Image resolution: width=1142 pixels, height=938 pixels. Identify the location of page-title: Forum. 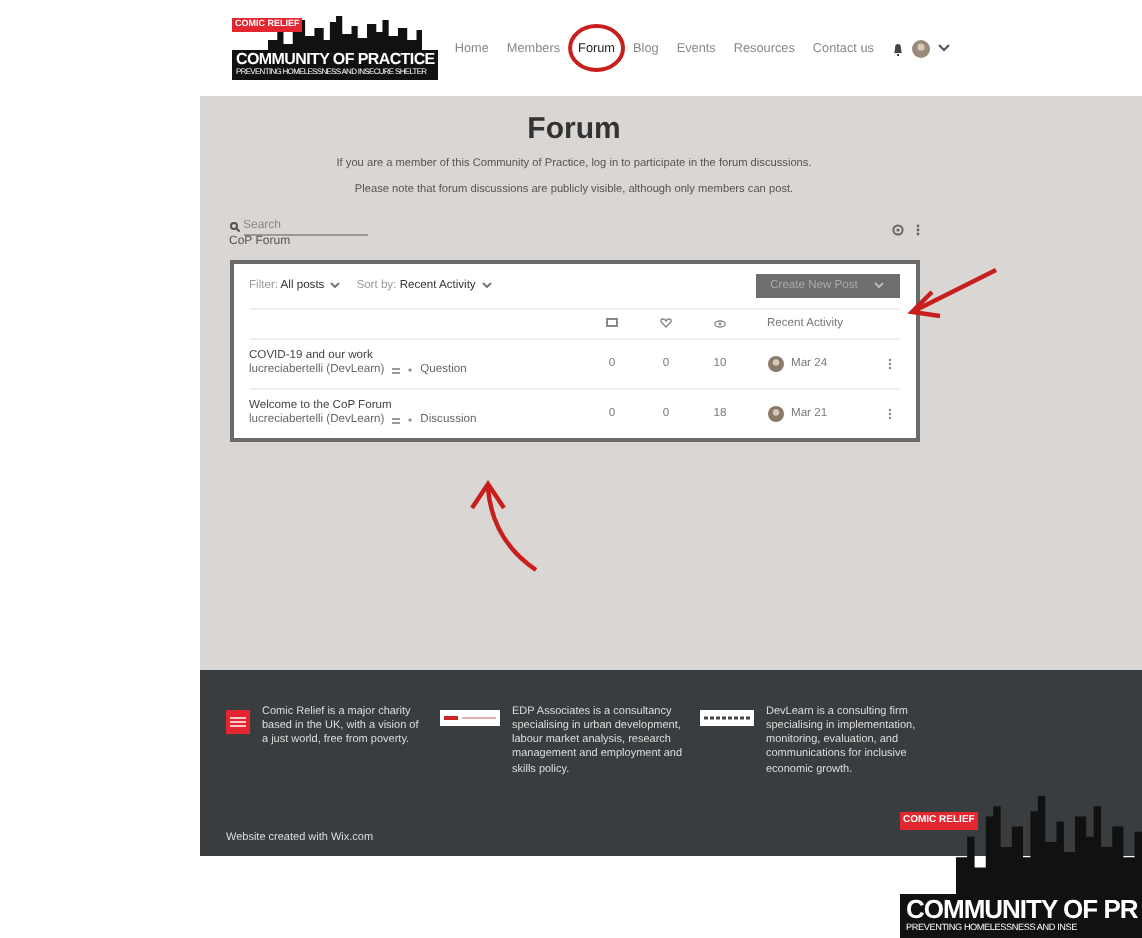
(574, 129).